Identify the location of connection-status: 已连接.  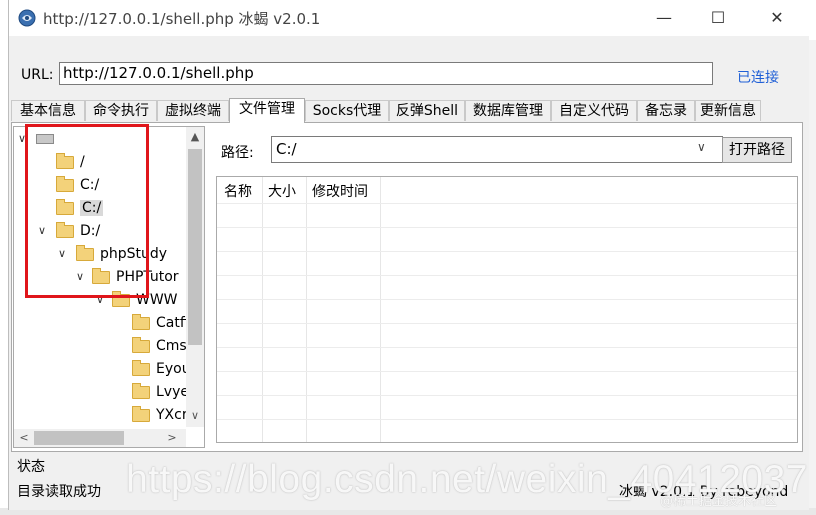
(758, 78).